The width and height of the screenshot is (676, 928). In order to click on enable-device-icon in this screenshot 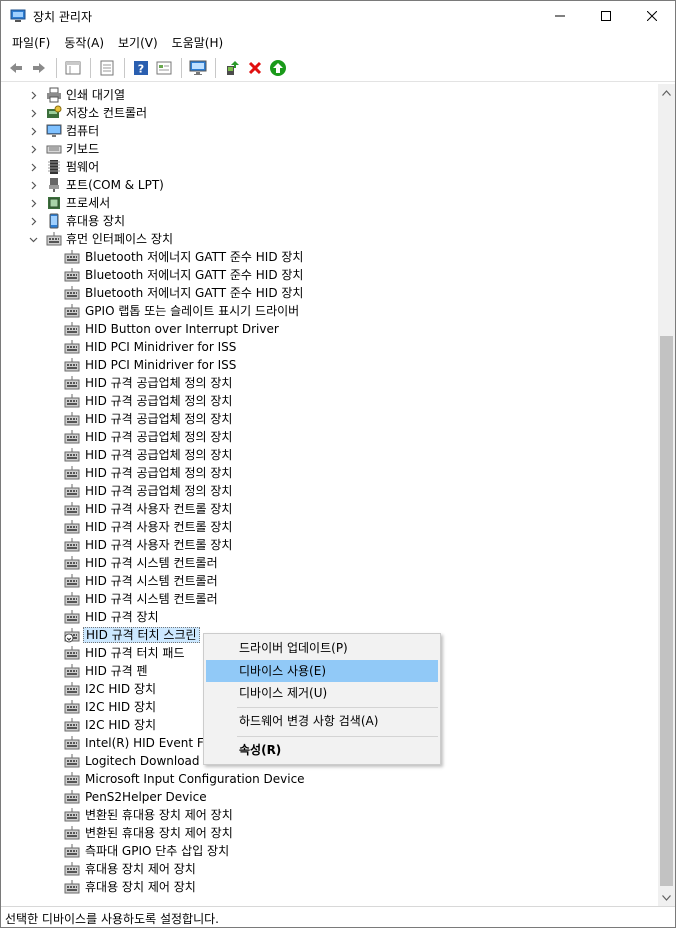, I will do `click(278, 67)`.